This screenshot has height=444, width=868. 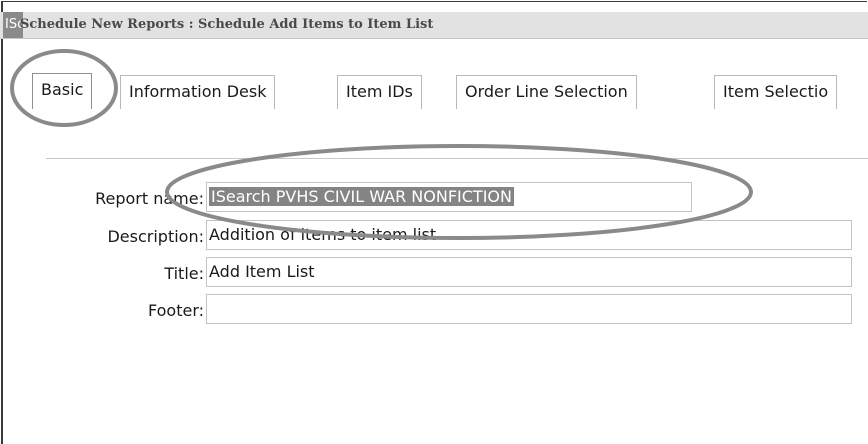 I want to click on title-label: Title:, so click(x=184, y=273).